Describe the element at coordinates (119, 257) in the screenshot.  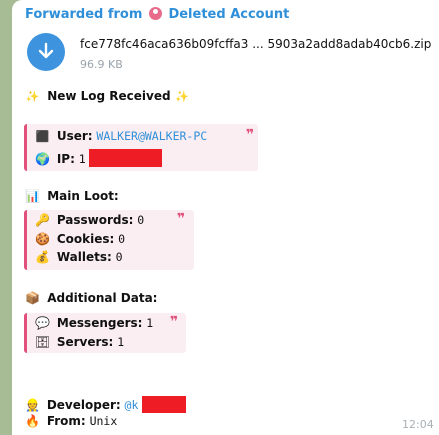
I see `wallets-value: 0` at that location.